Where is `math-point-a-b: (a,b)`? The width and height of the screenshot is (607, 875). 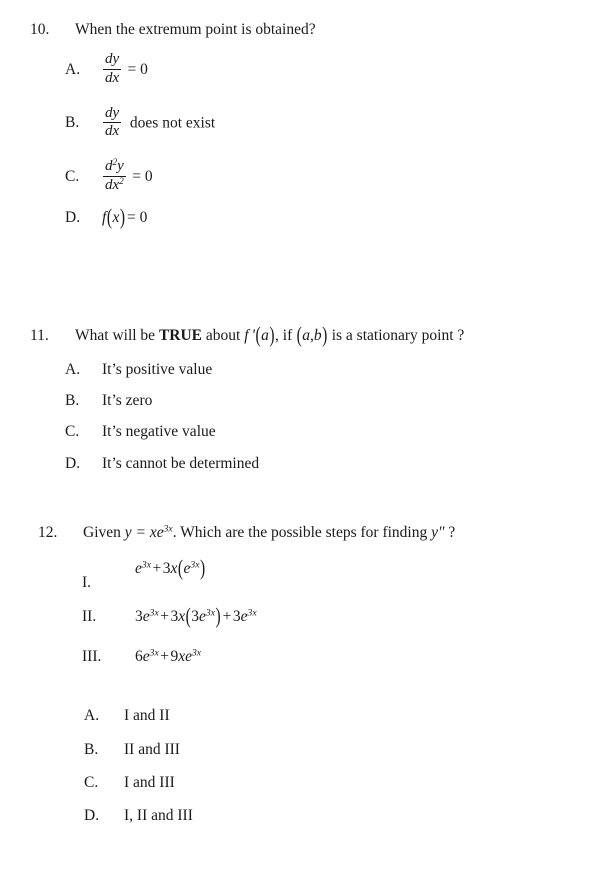 math-point-a-b: (a,b) is located at coordinates (312, 335).